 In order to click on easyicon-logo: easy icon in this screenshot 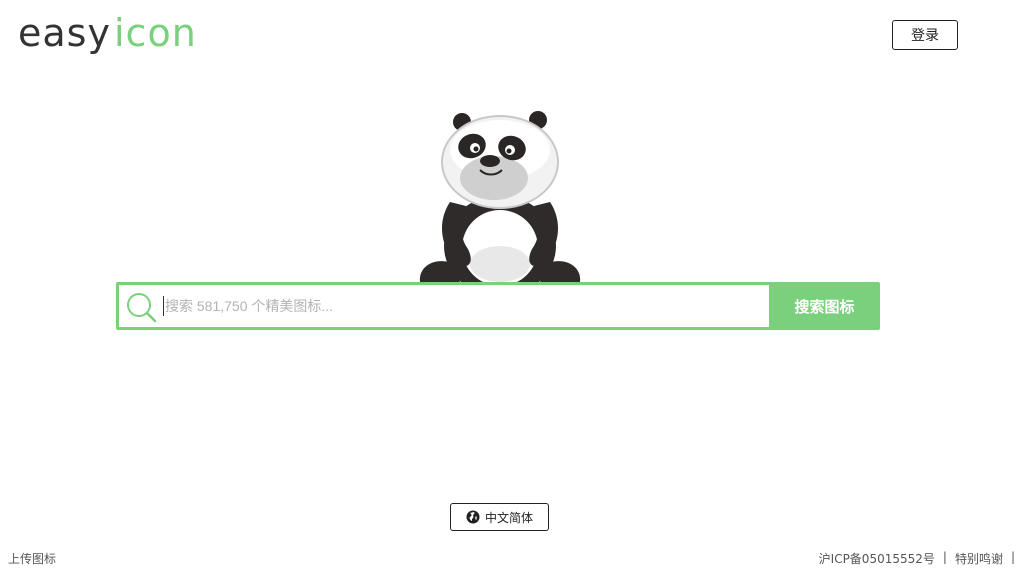, I will do `click(113, 34)`.